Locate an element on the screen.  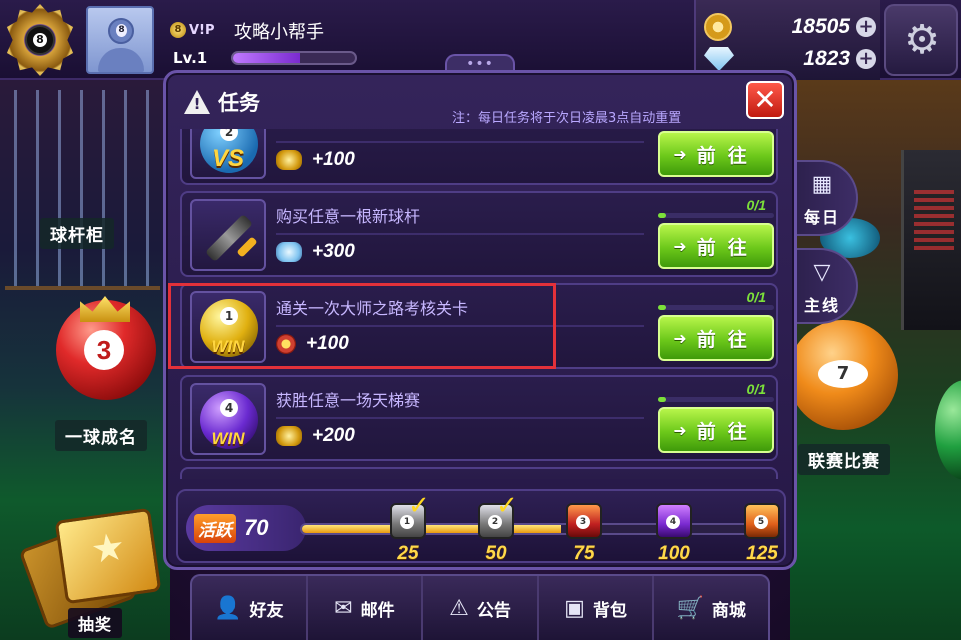
activity-value: 70 is located at coordinates (256, 527).